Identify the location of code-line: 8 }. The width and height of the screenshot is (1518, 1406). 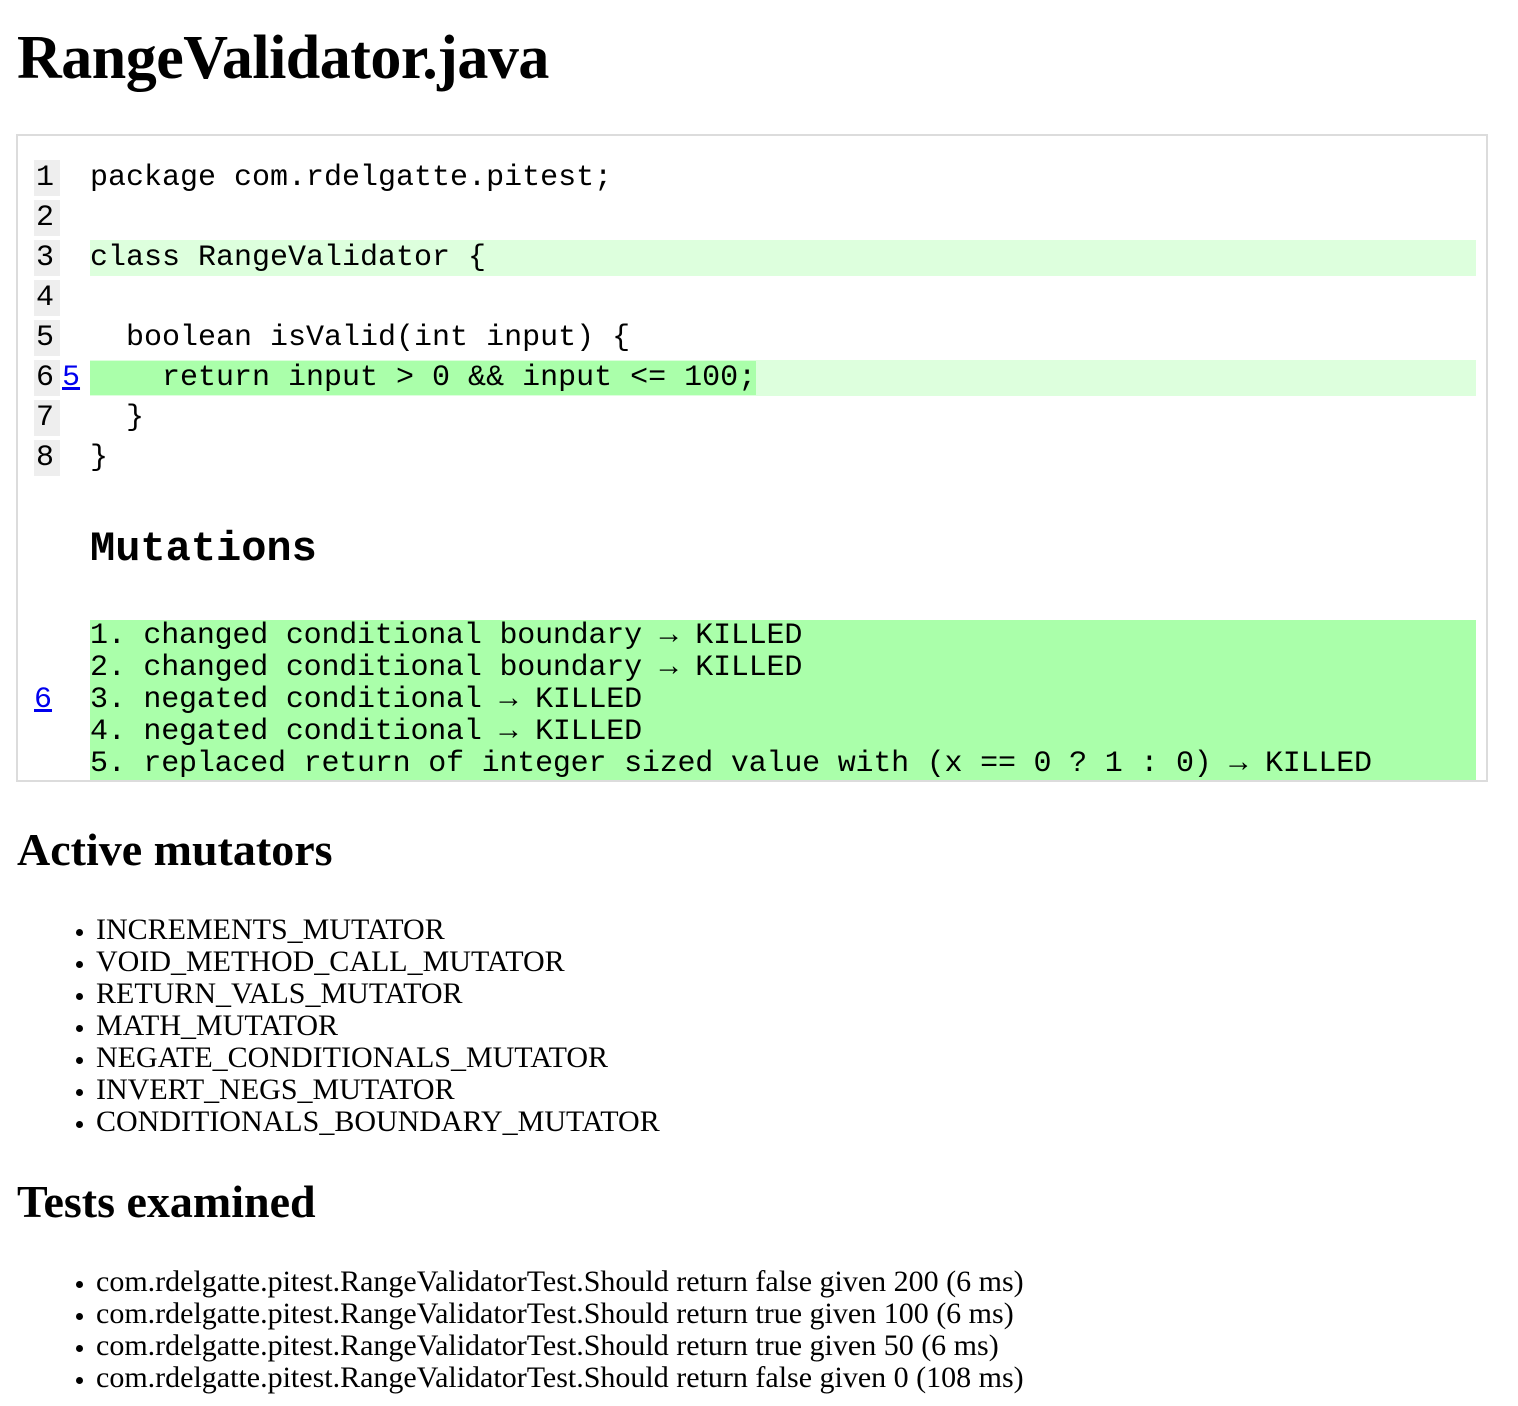
(752, 458).